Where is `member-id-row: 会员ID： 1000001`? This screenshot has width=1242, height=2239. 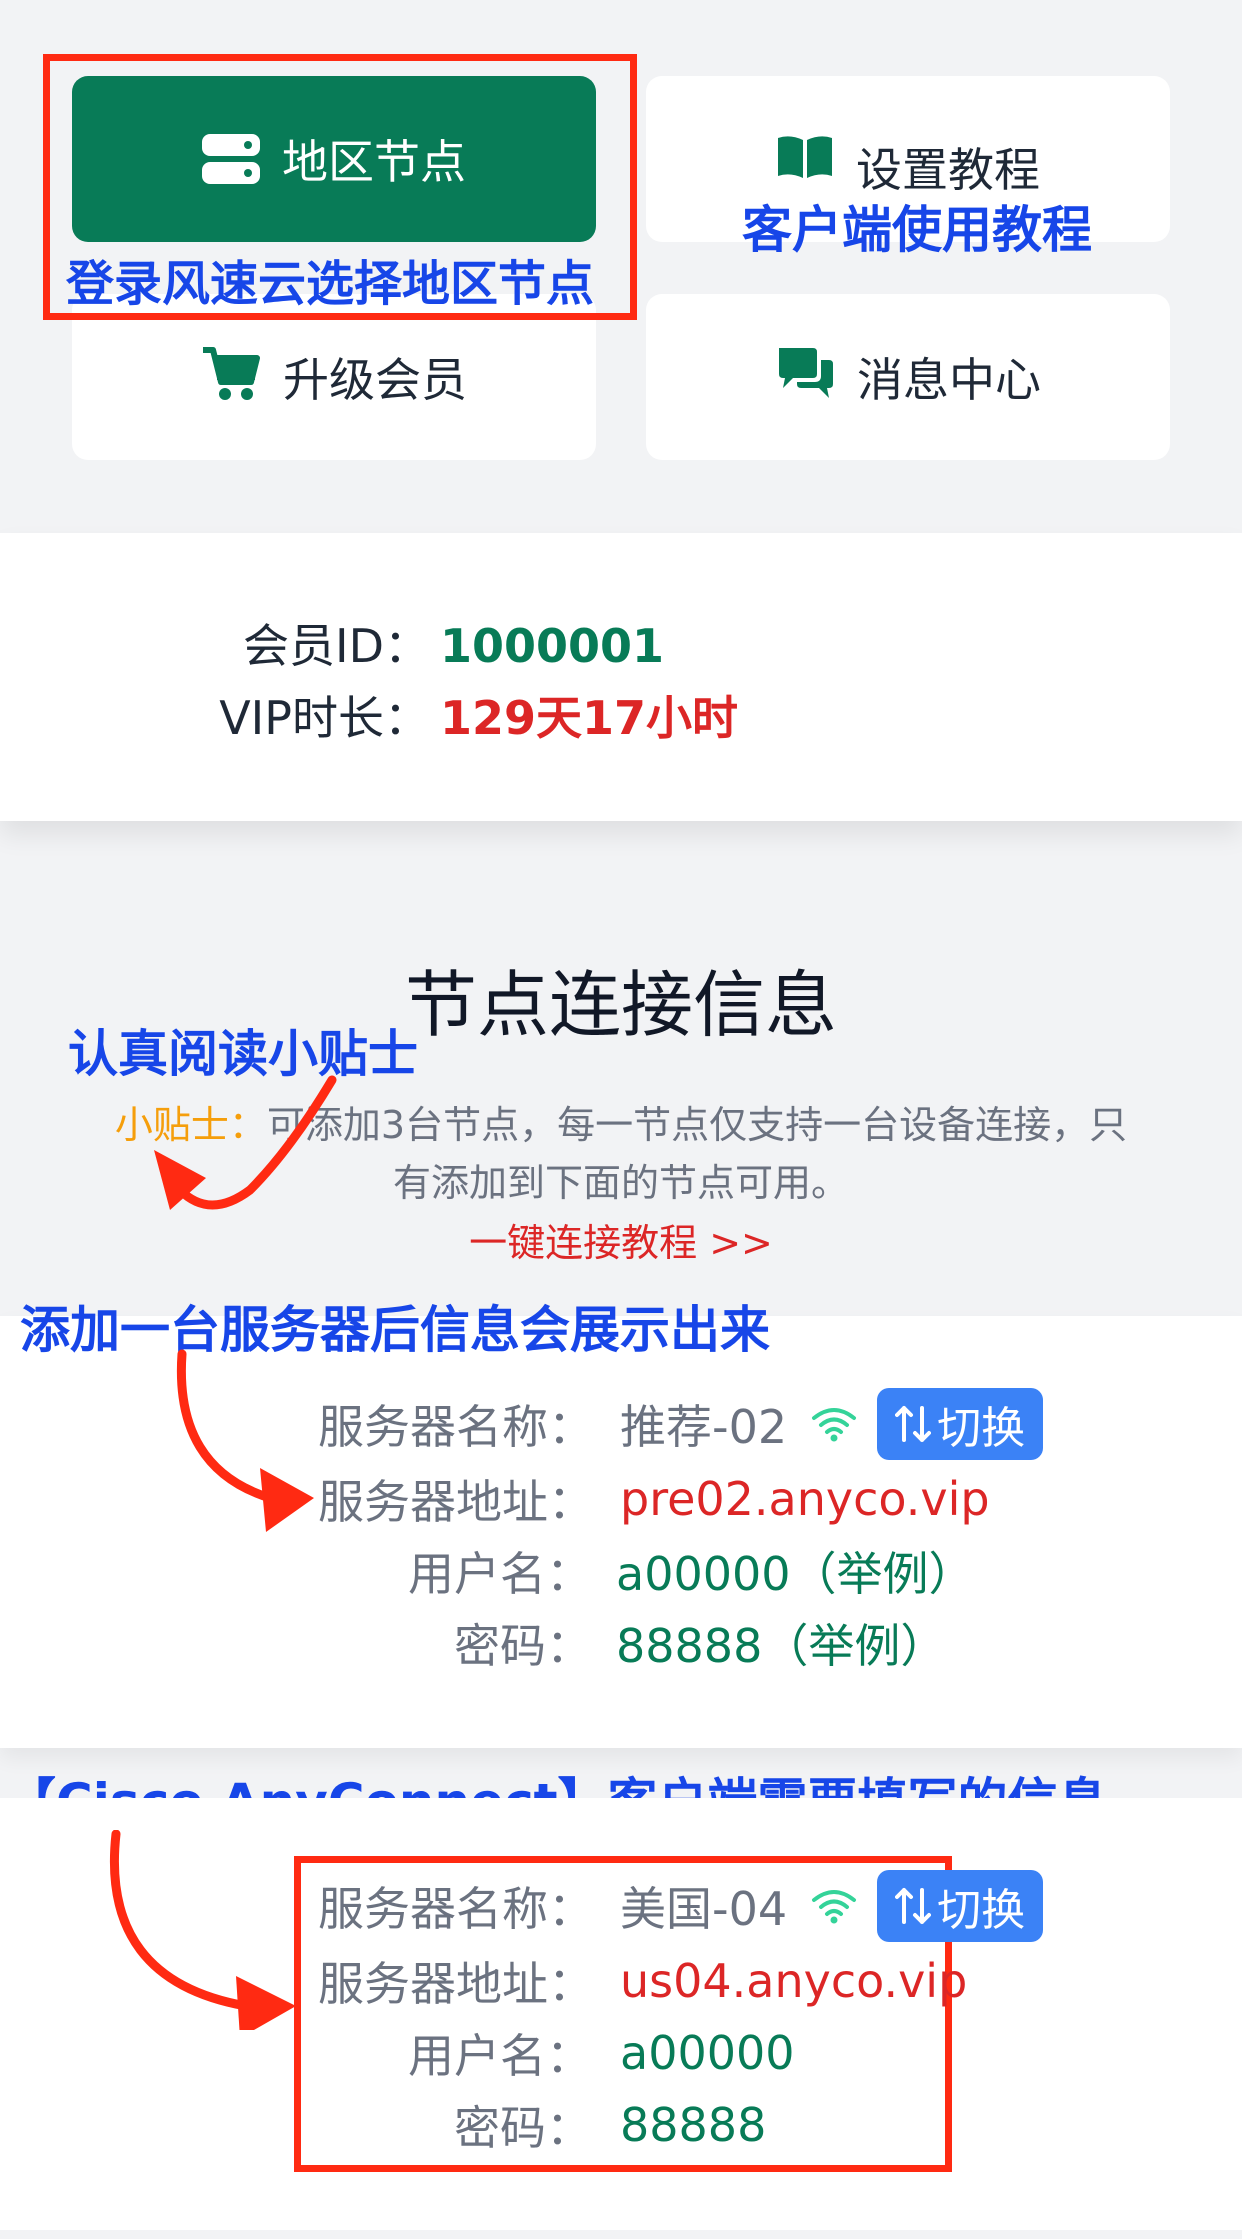 member-id-row: 会员ID： 1000001 is located at coordinates (392, 643).